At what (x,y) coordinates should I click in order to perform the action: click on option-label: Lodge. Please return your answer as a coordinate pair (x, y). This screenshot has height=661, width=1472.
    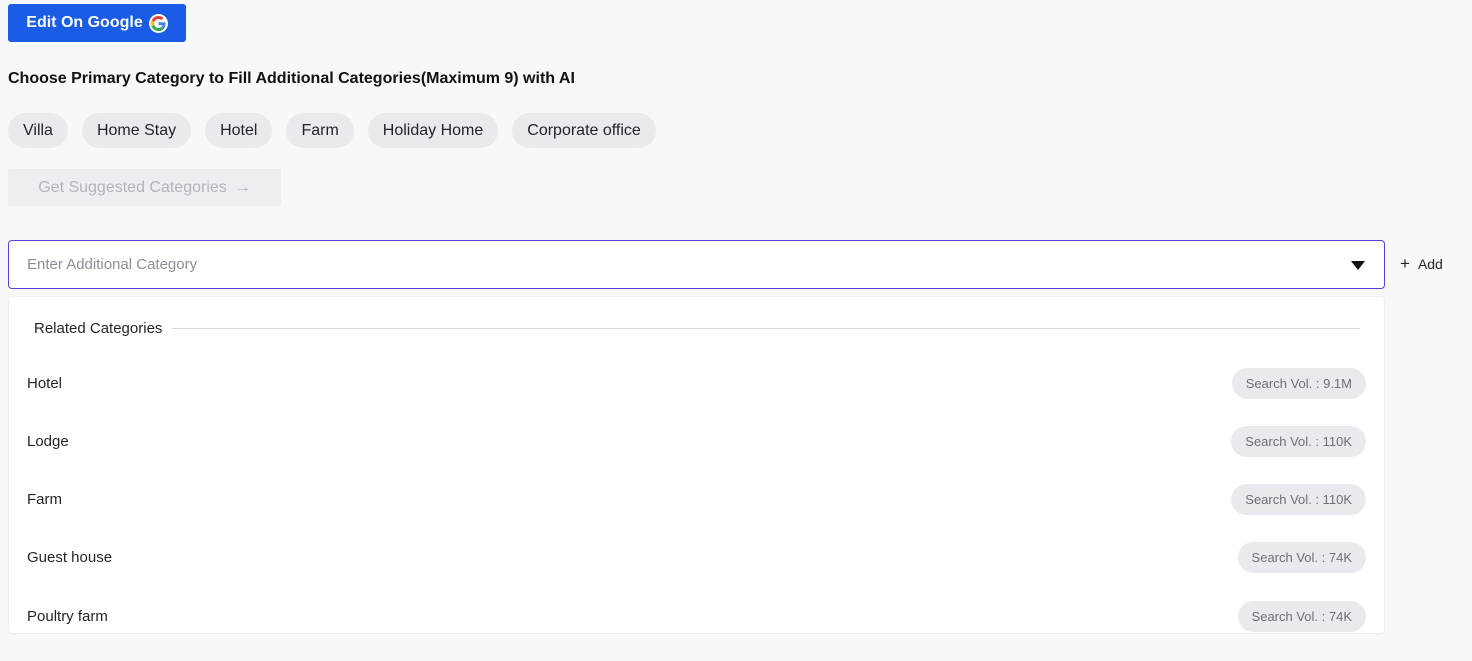
    Looking at the image, I should click on (48, 441).